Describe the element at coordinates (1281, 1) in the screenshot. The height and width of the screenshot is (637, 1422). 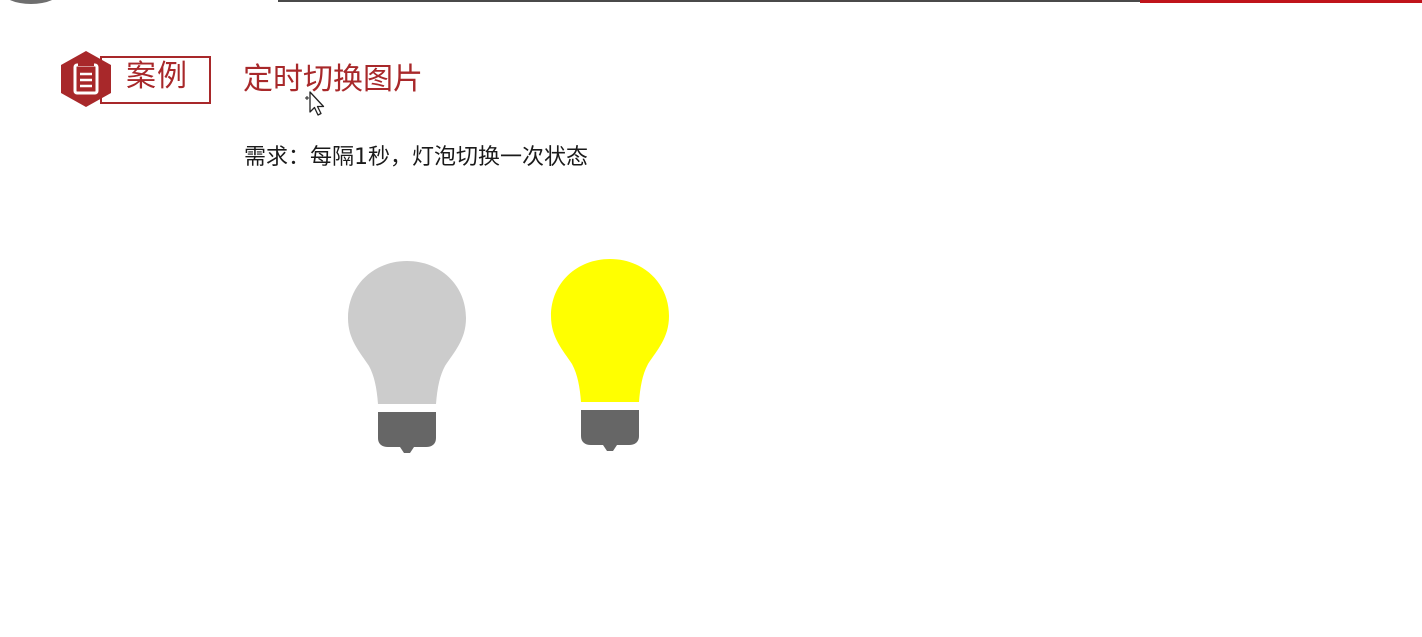
I see `top-accent-line` at that location.